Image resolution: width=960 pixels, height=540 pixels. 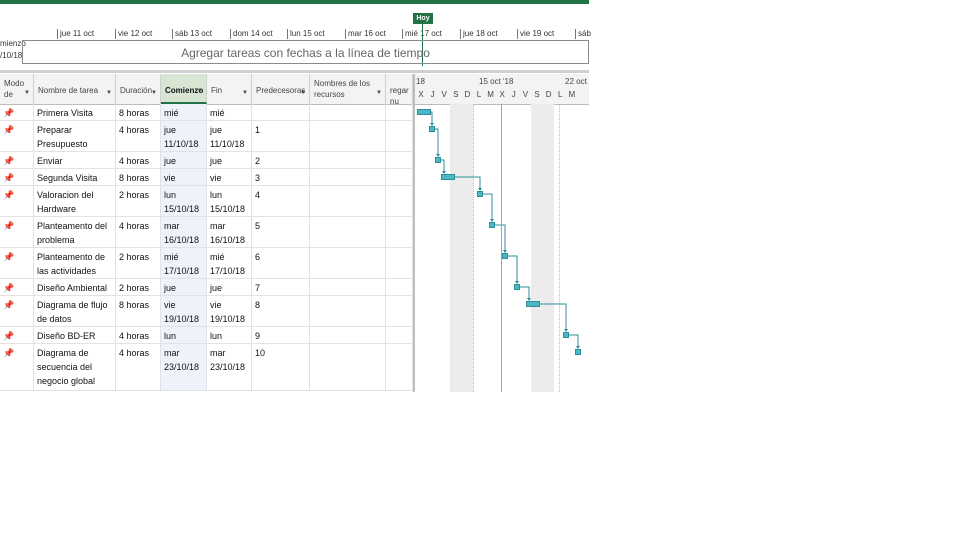 I want to click on cell-start: lun 22/10/18, so click(x=184, y=335).